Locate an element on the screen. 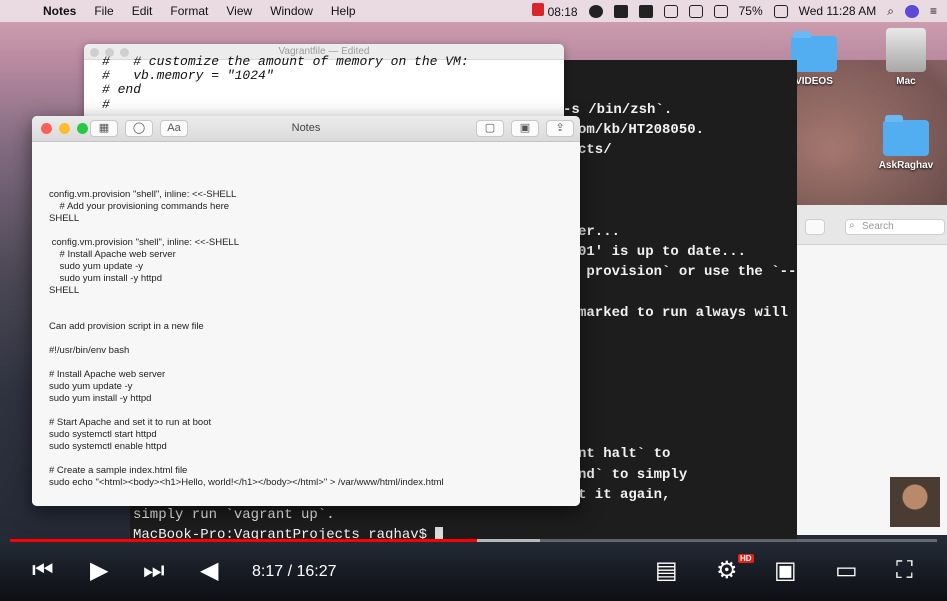  subtitles-button: ▤ is located at coordinates (666, 571).